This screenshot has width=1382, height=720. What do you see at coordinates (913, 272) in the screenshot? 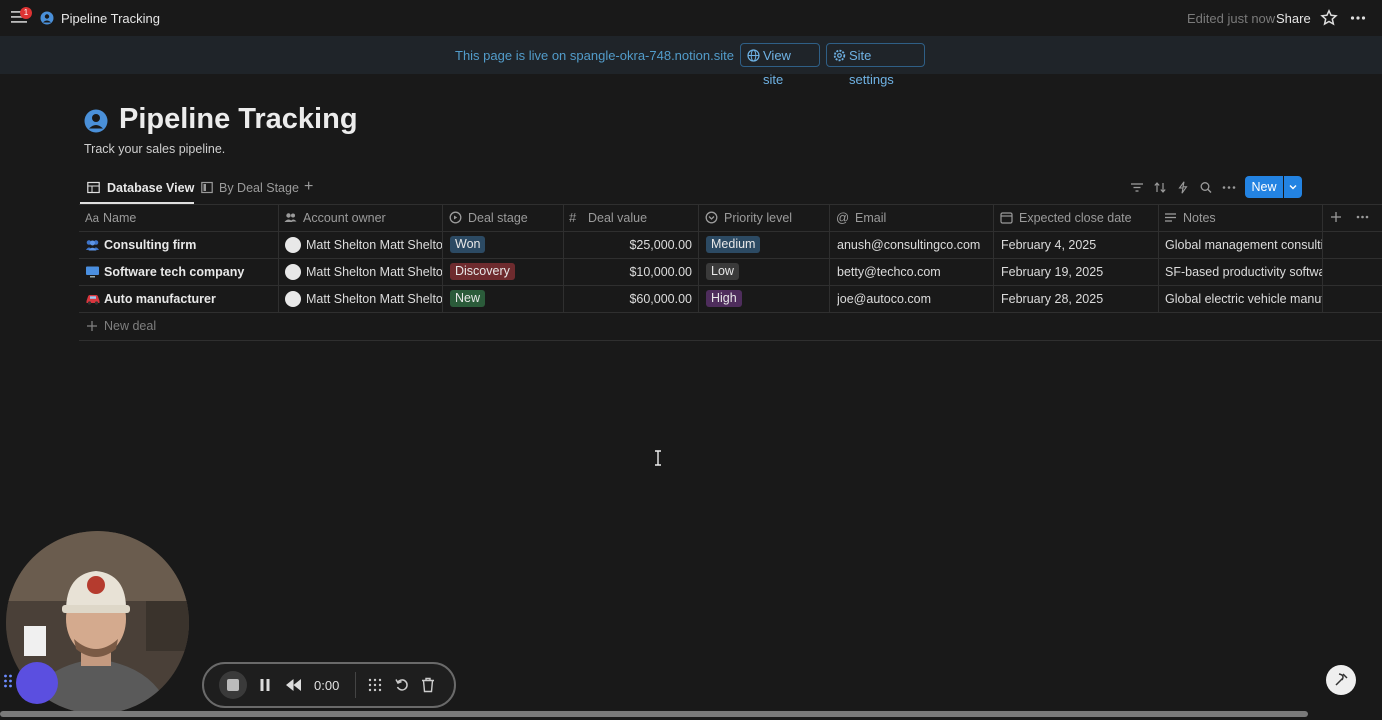
I see `email: betty@techco.com` at bounding box center [913, 272].